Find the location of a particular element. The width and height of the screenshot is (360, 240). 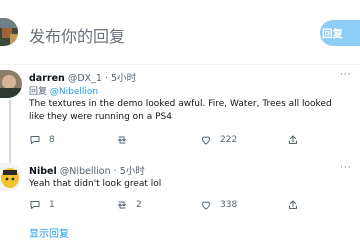

divider is located at coordinates (180, 64).